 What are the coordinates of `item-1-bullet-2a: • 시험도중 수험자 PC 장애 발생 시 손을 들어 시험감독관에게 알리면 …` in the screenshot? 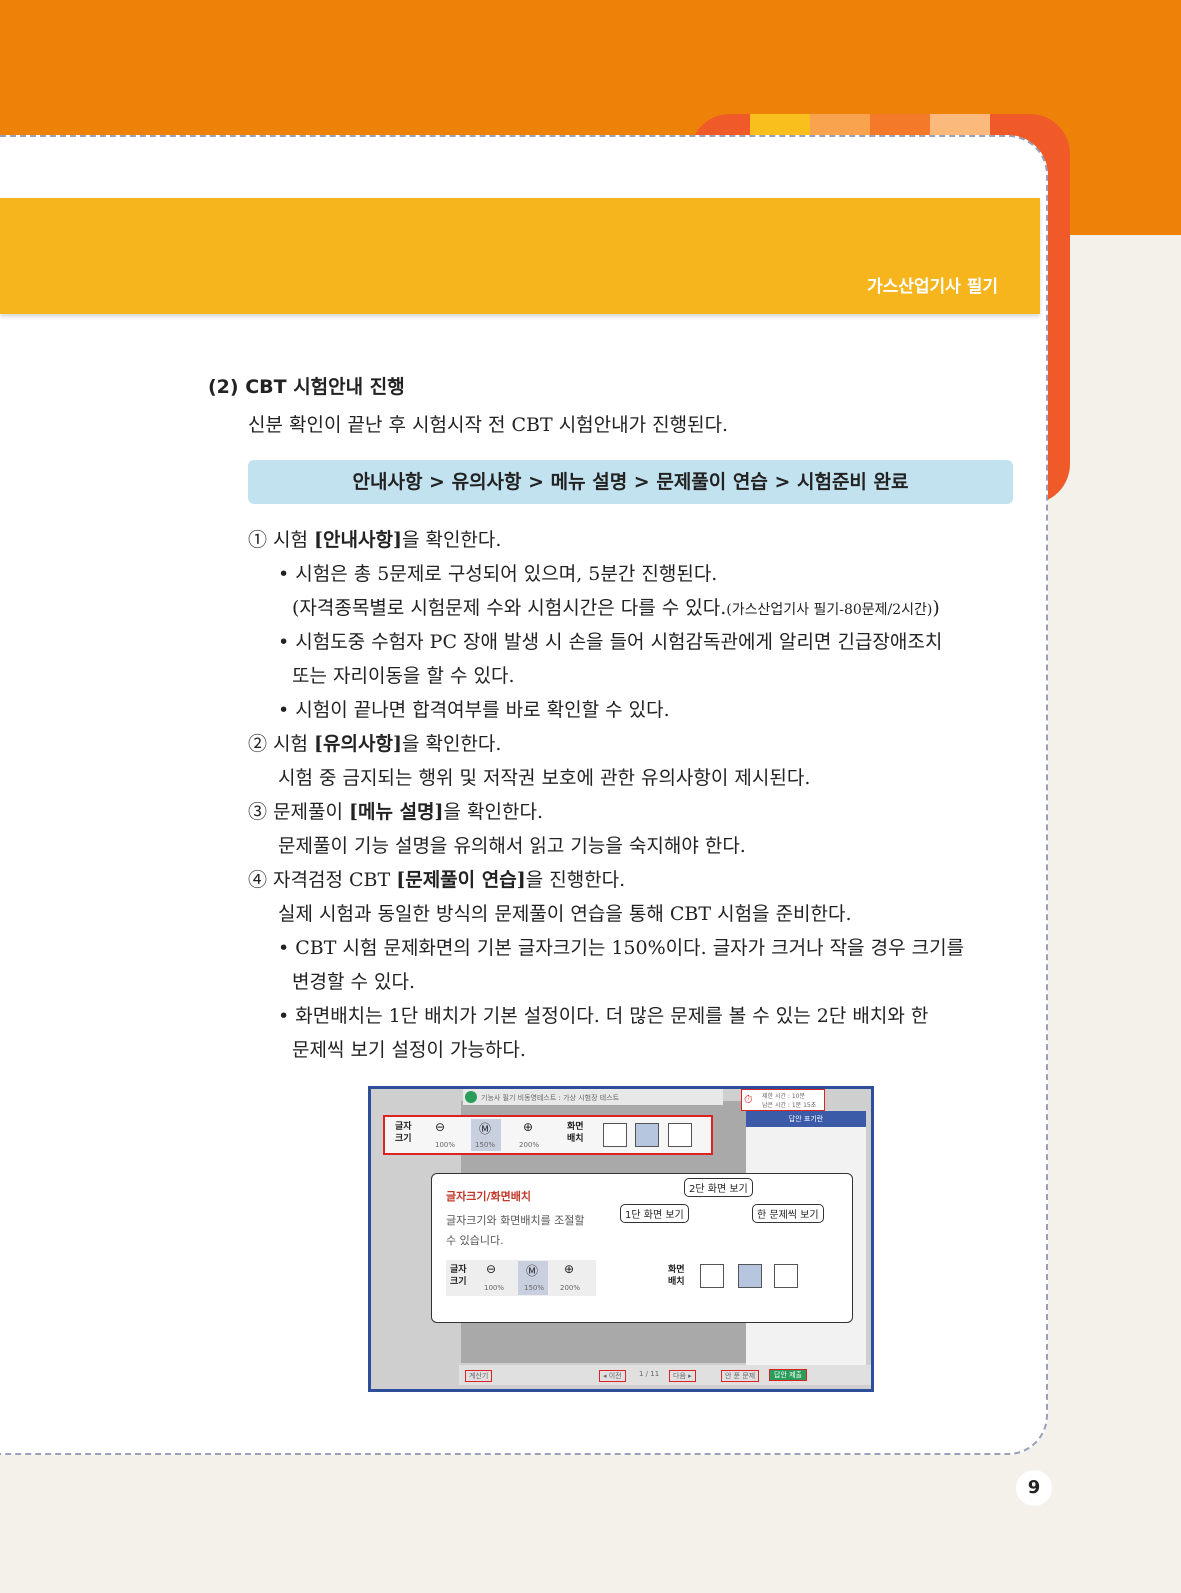 It's located at (610, 642).